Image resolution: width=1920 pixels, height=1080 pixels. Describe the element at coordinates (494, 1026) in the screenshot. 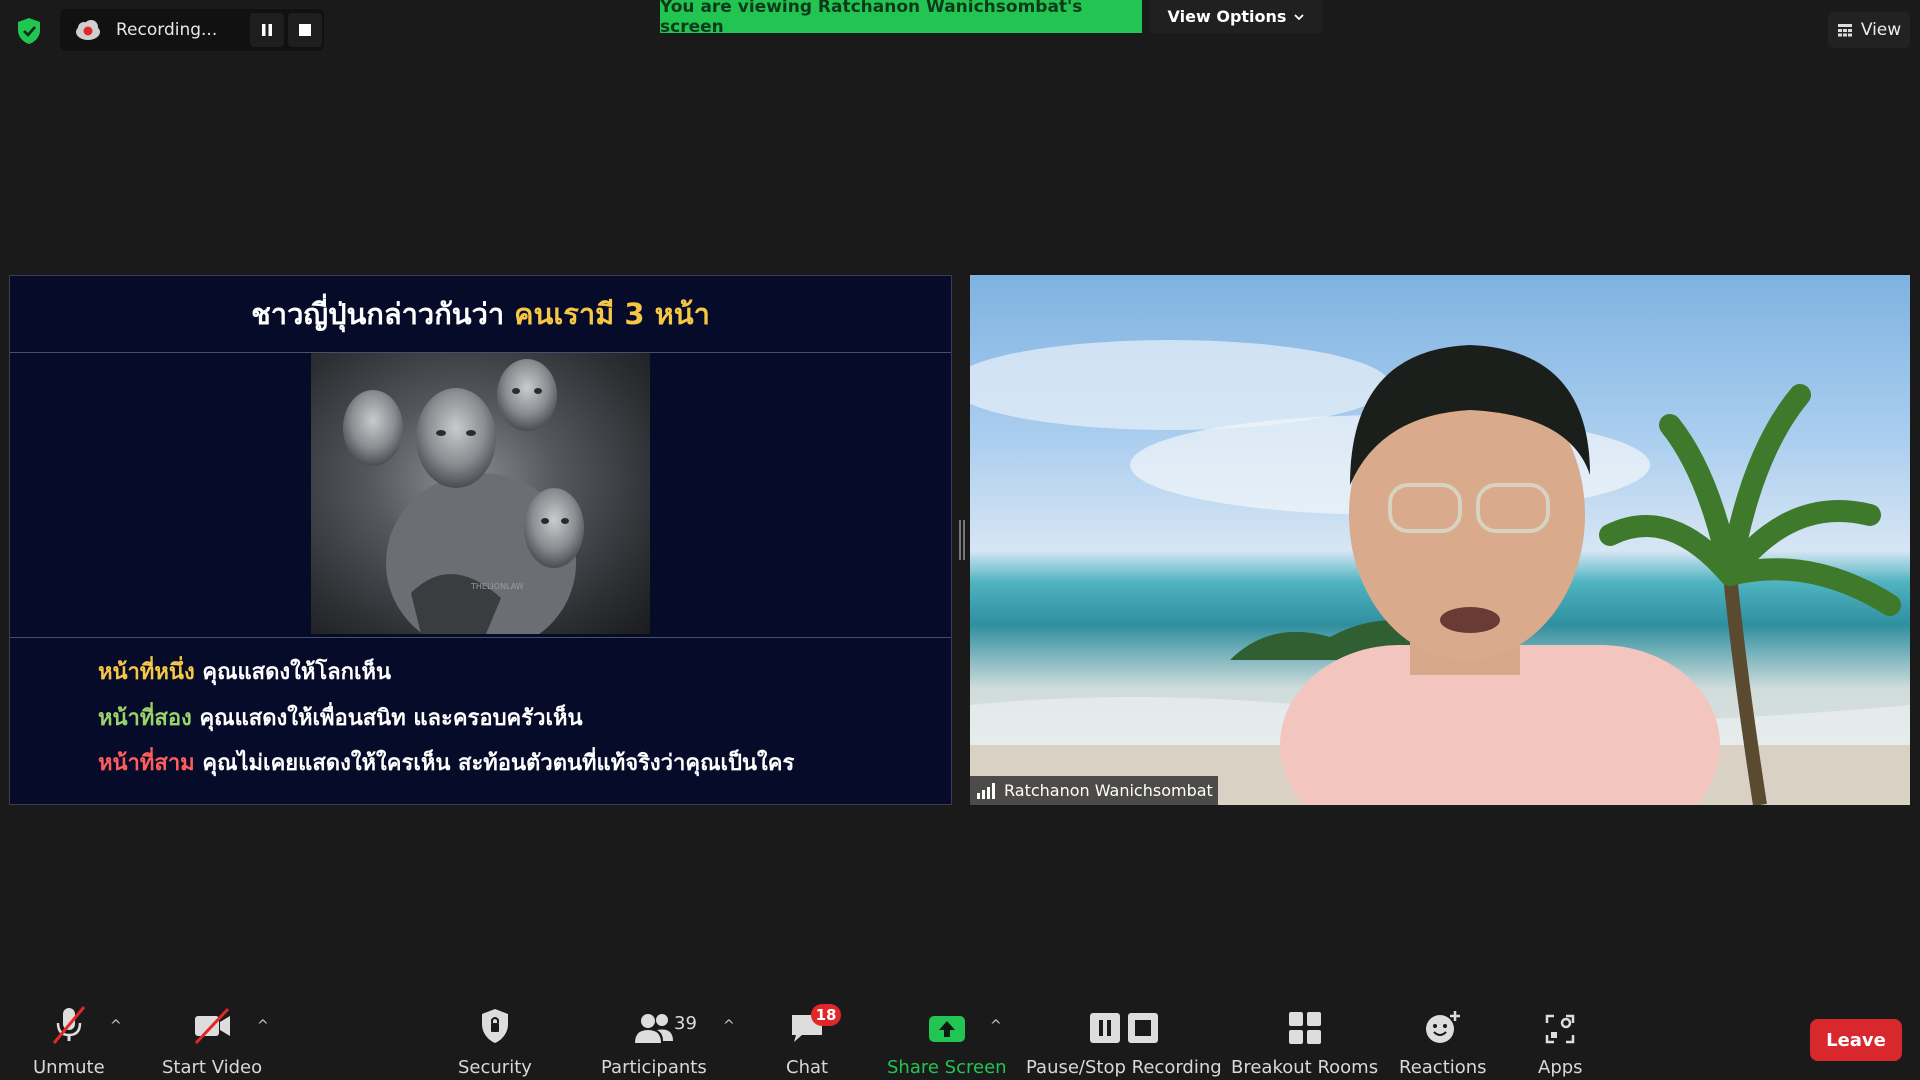

I see `security-shield-toolbar-icon` at that location.